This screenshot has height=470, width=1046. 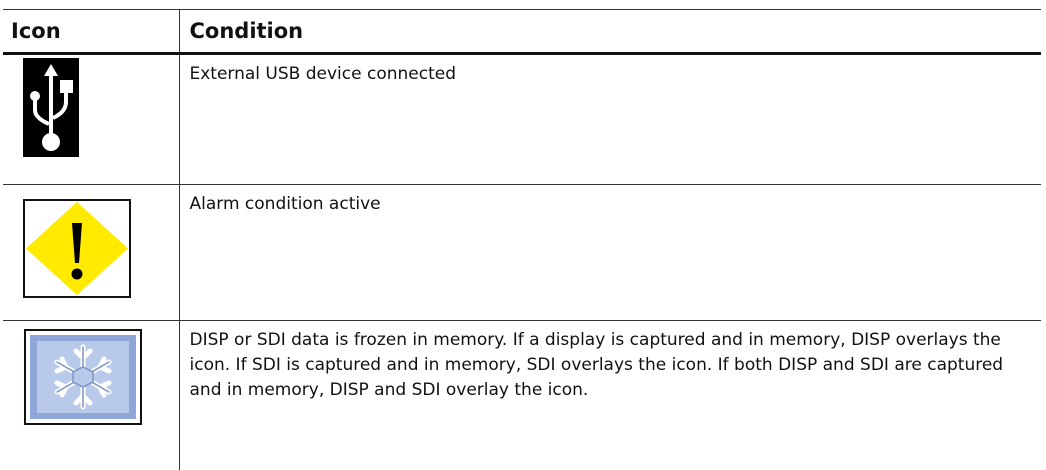 What do you see at coordinates (83, 377) in the screenshot?
I see `snowflake-frozen-icon` at bounding box center [83, 377].